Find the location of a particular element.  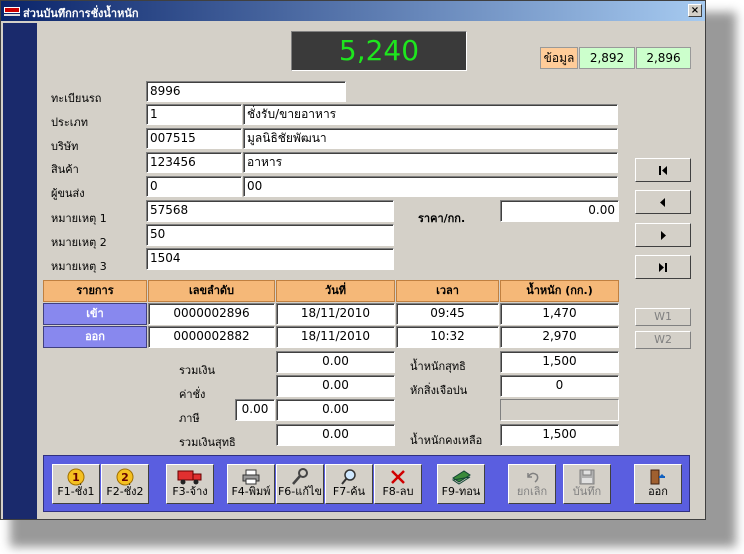

left-sidebar is located at coordinates (20, 271).